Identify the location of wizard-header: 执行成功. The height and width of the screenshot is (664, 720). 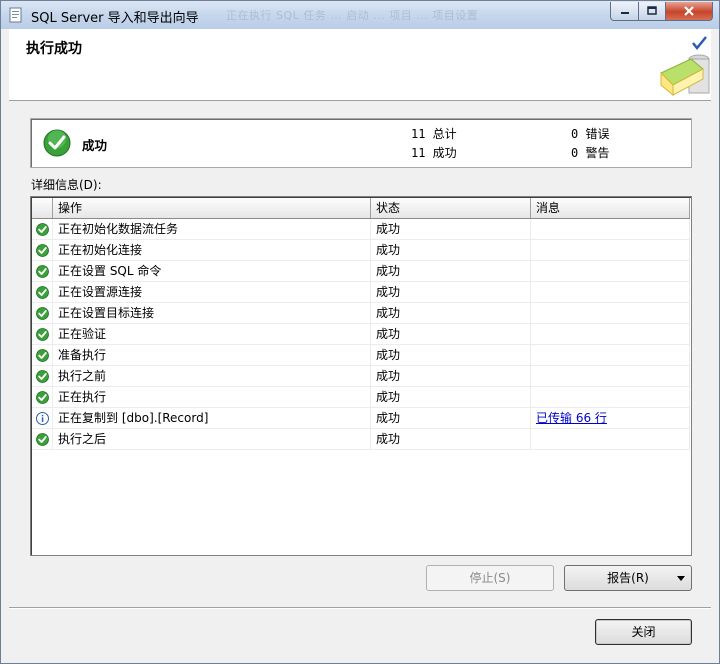
(360, 65).